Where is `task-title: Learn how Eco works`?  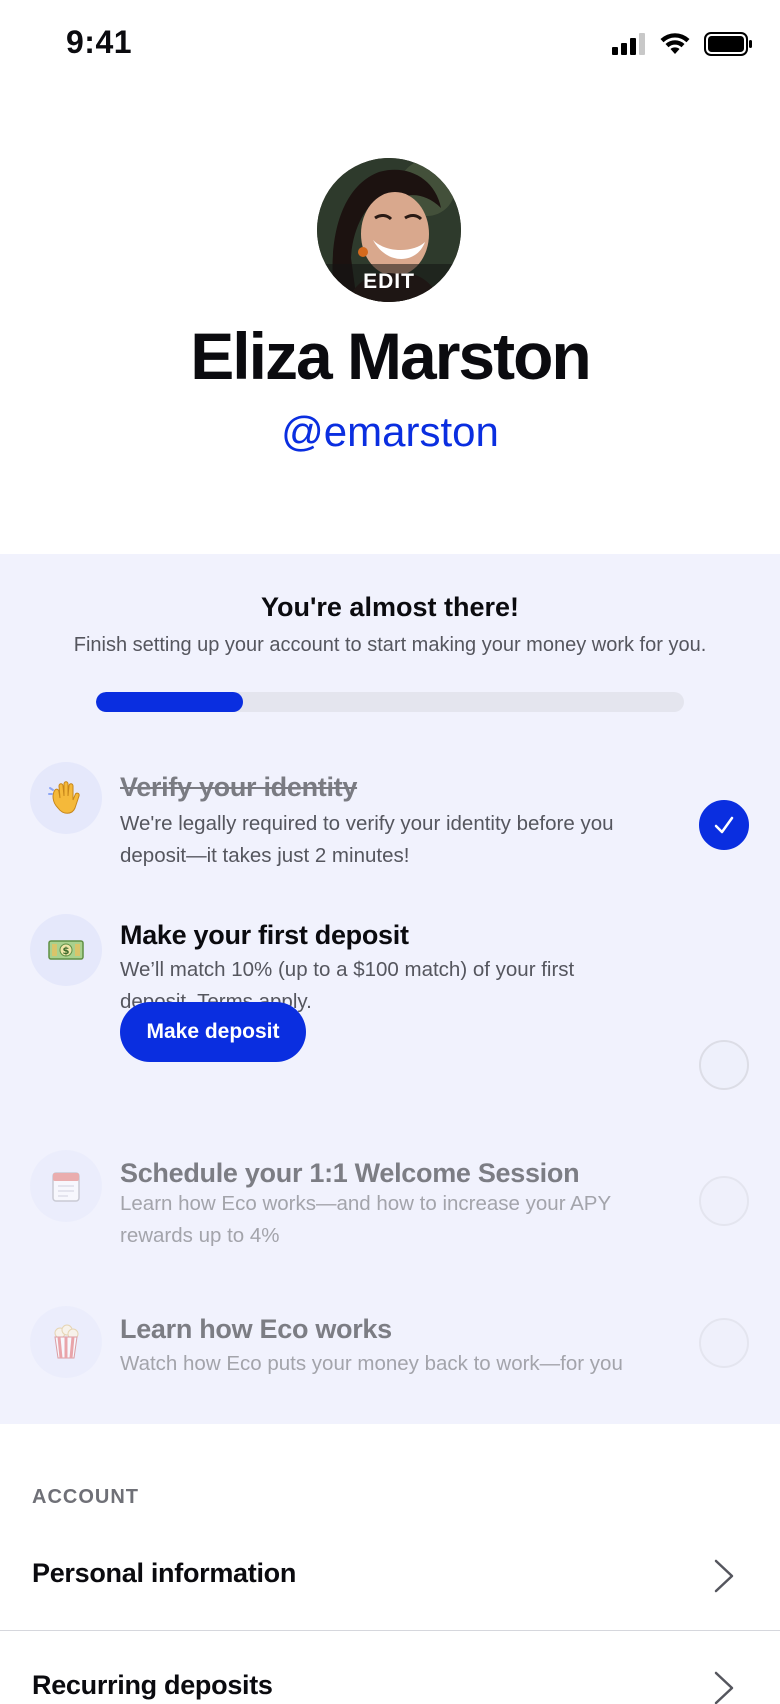
task-title: Learn how Eco works is located at coordinates (256, 1329).